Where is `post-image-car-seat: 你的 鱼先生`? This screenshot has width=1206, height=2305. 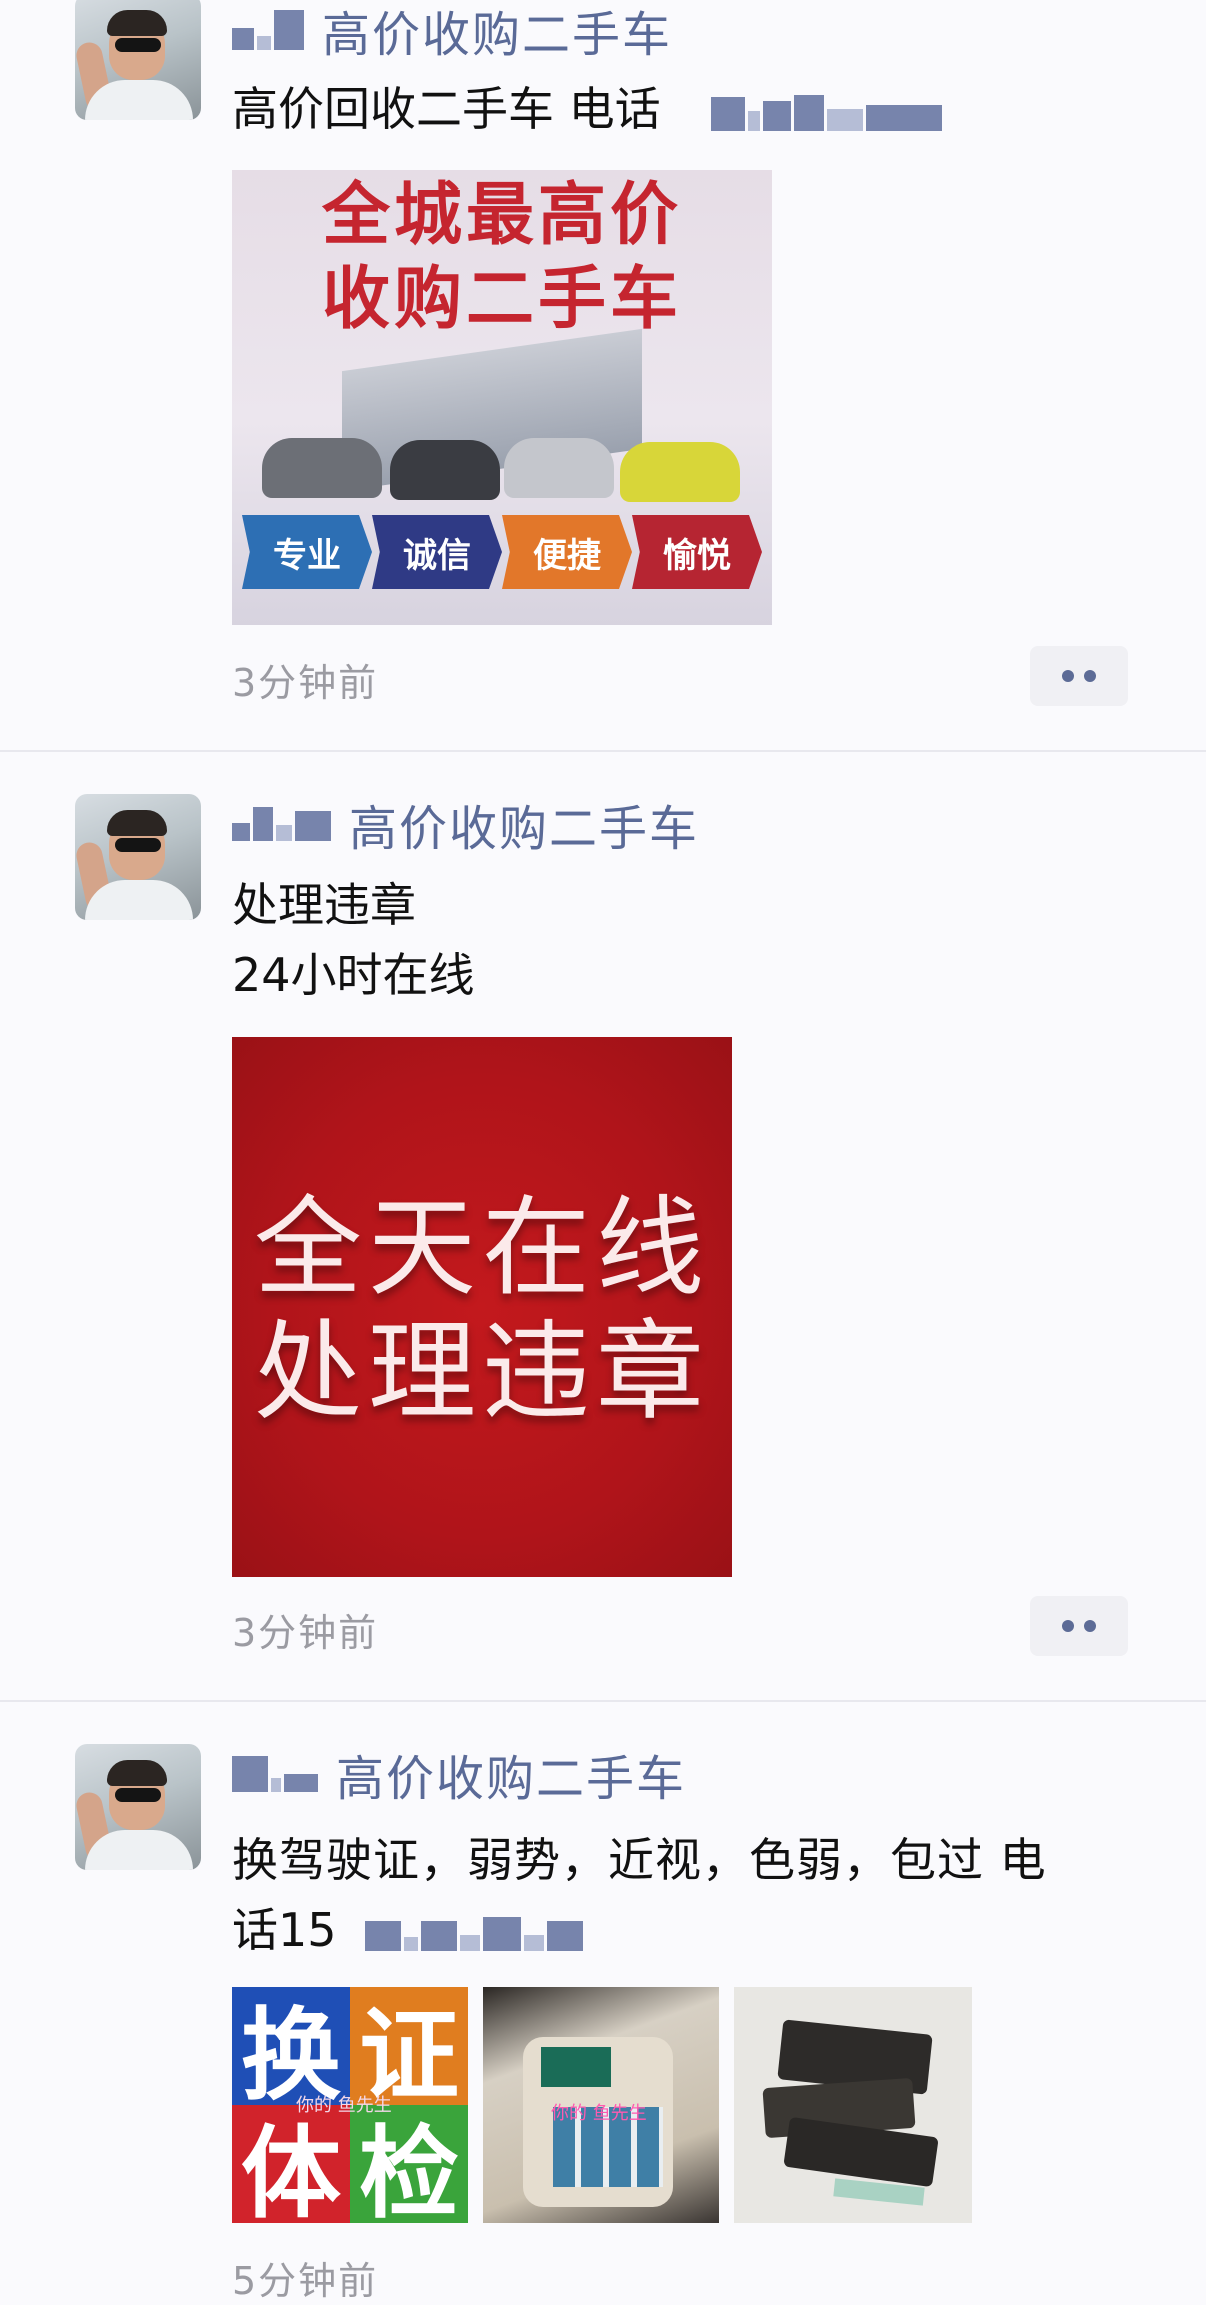 post-image-car-seat: 你的 鱼先生 is located at coordinates (601, 2105).